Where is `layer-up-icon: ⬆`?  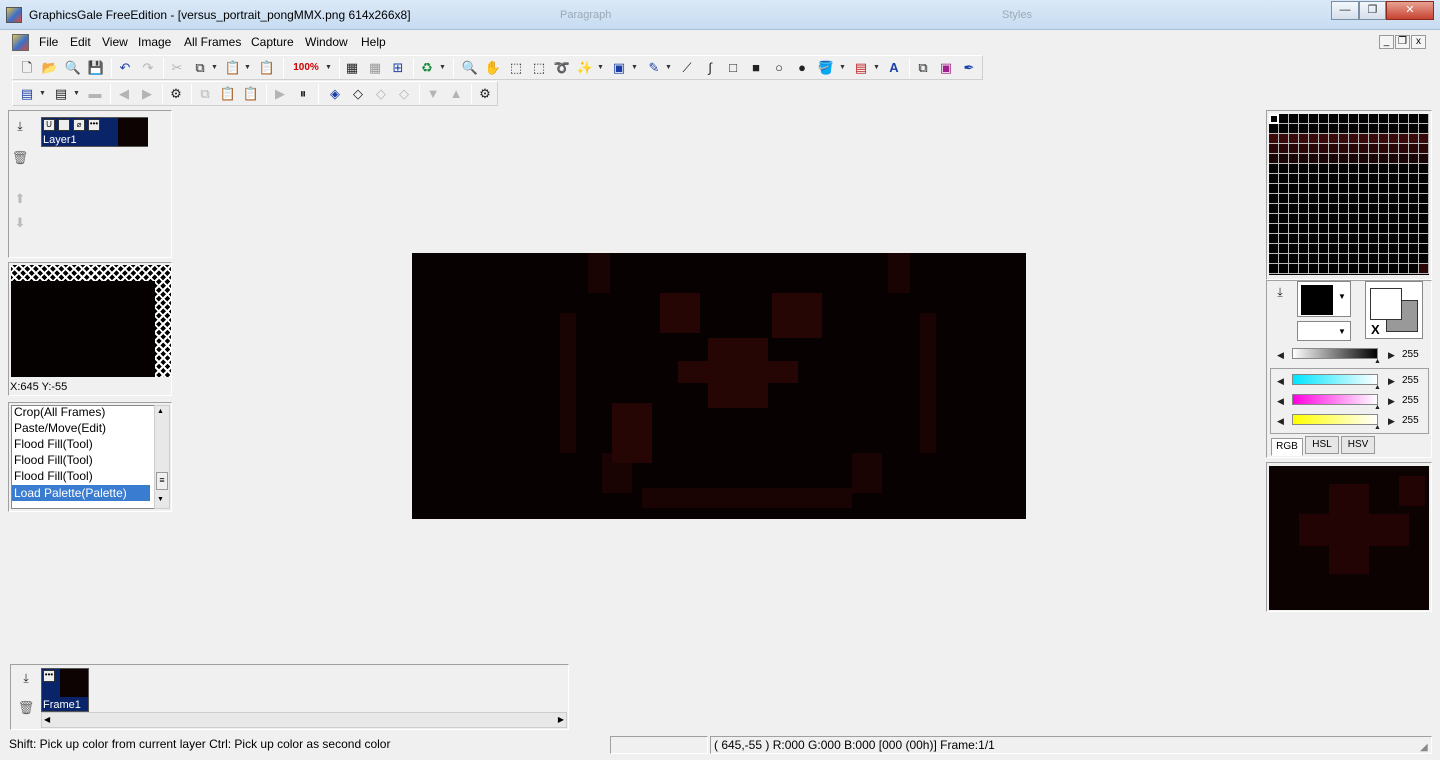
layer-up-icon: ⬆ is located at coordinates (20, 199).